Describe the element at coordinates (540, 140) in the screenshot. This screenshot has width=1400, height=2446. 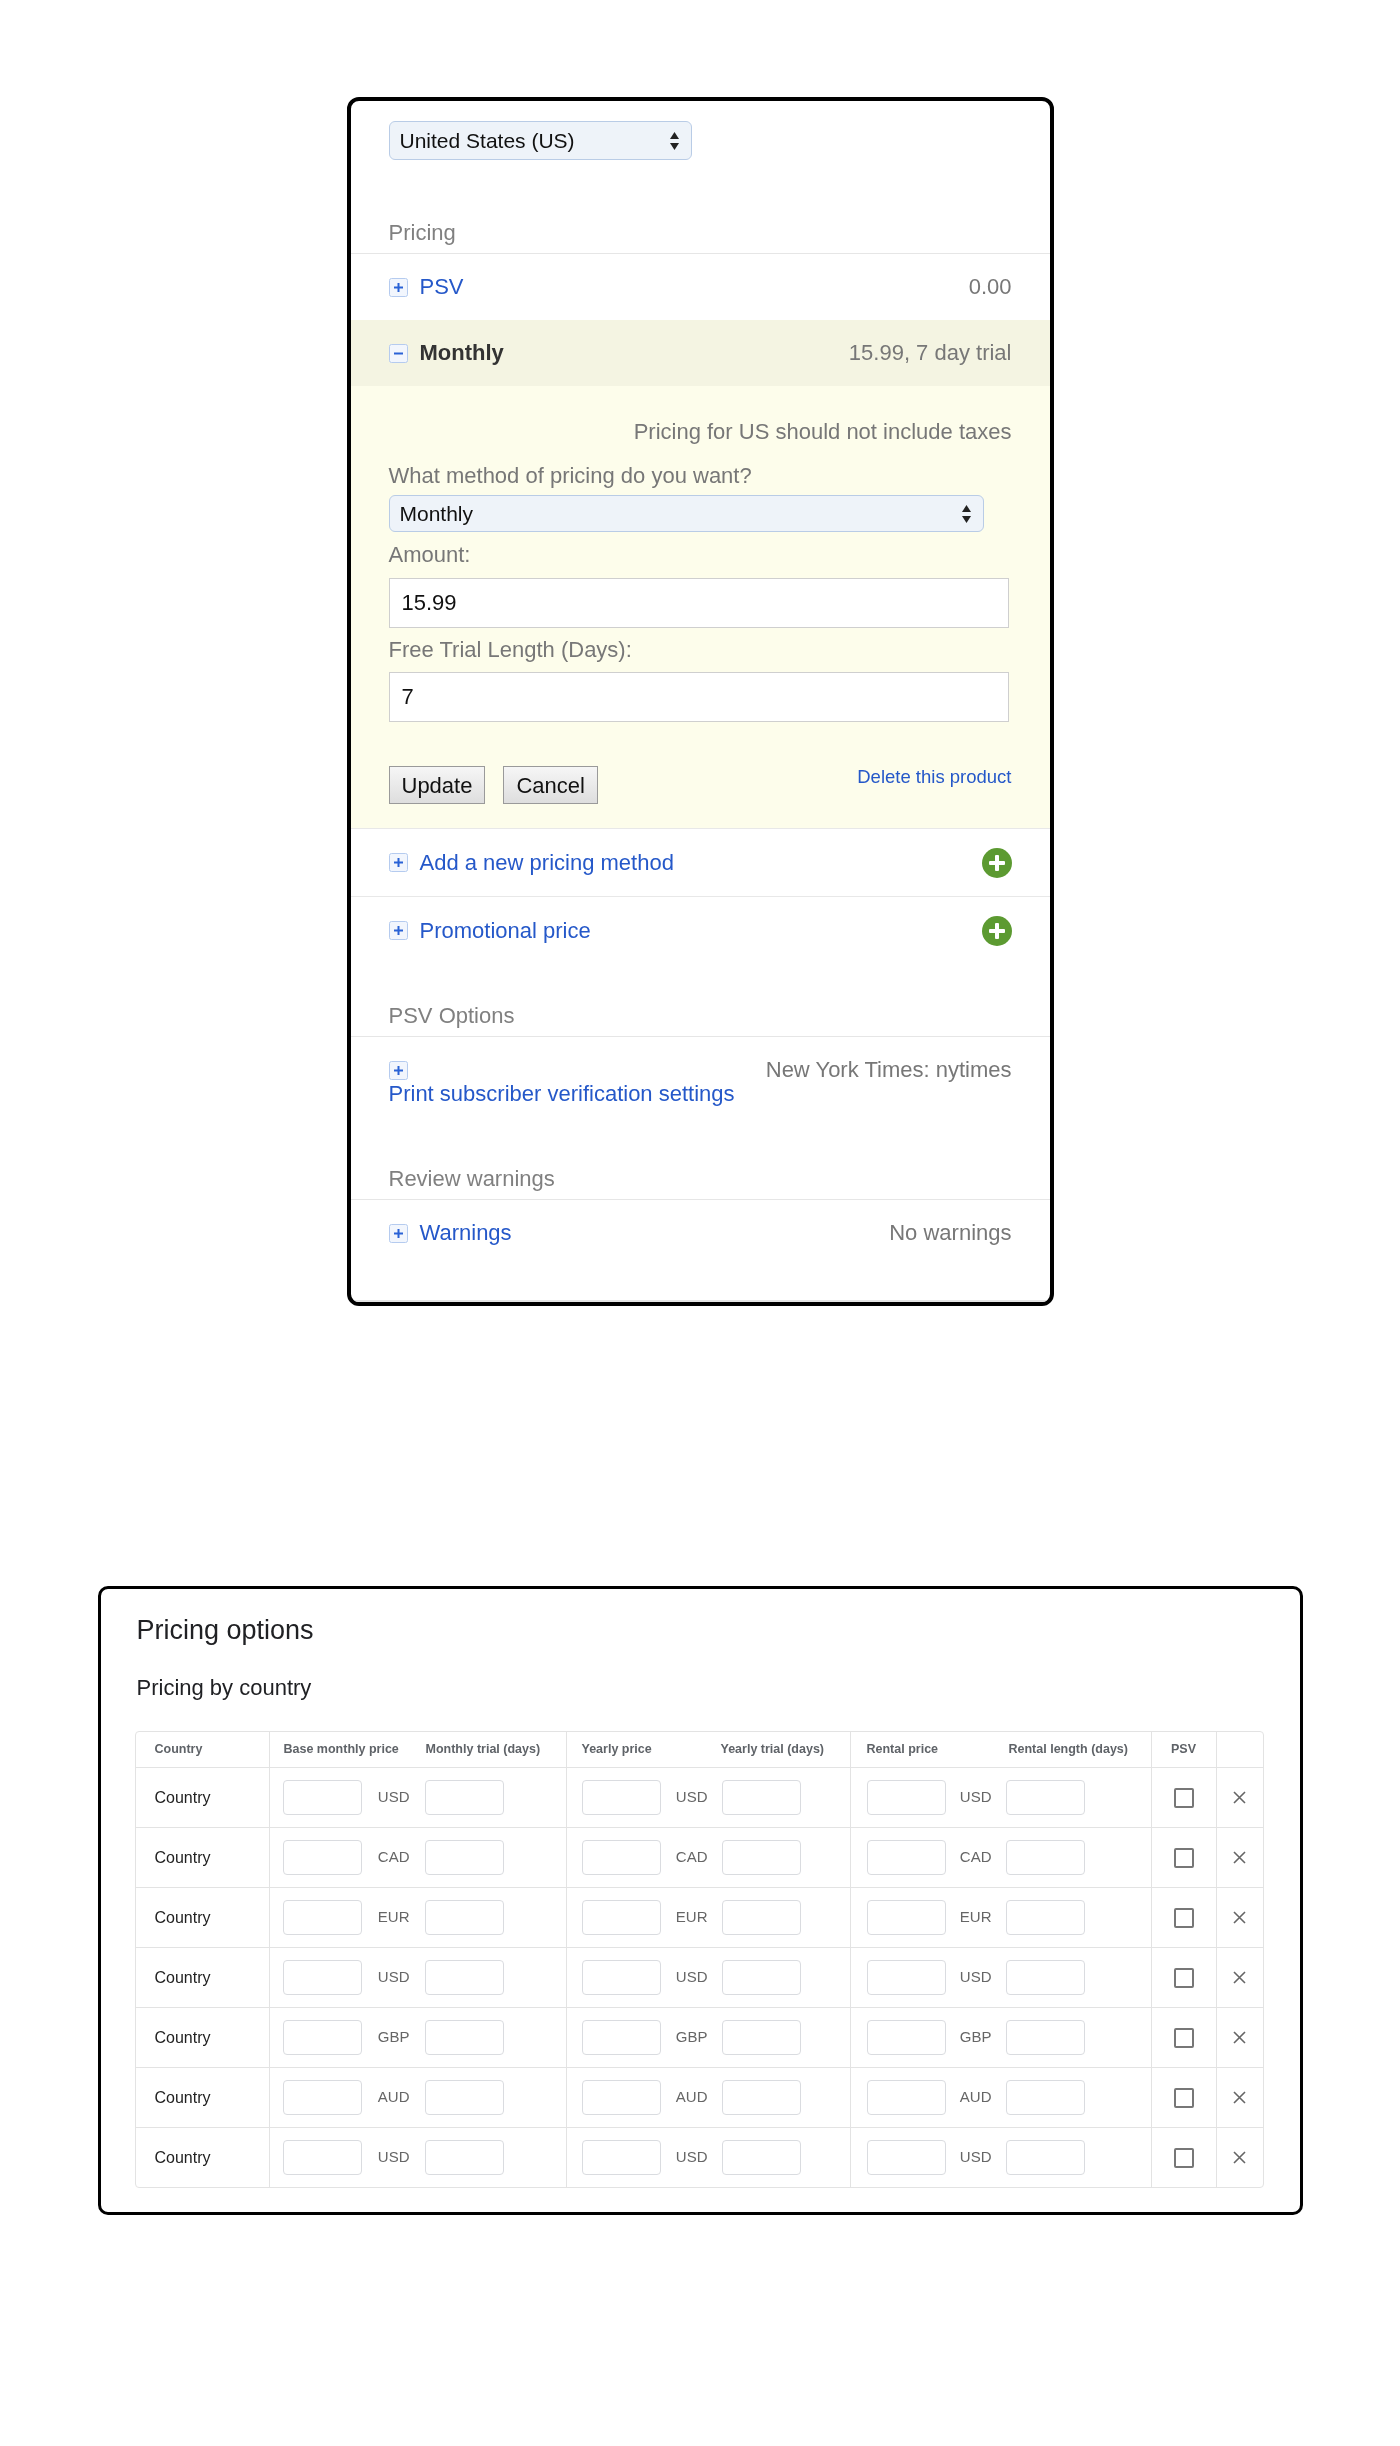
I see `country-select: United States (US)` at that location.